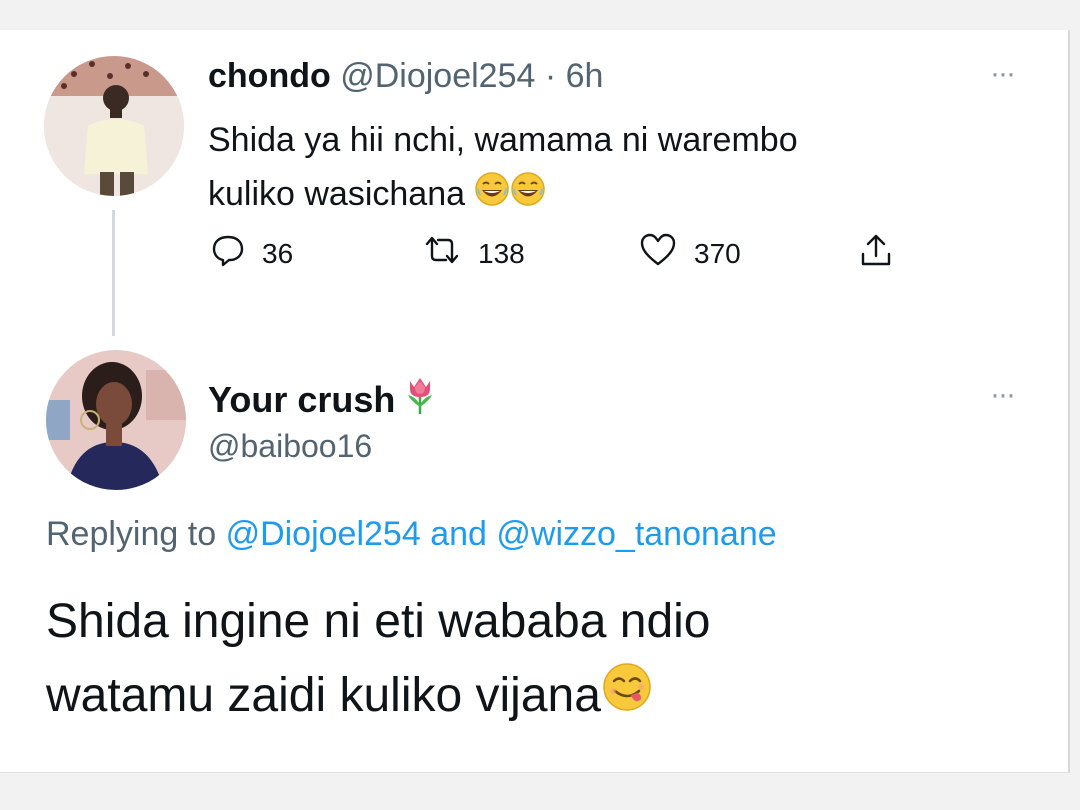 This screenshot has height=810, width=1080. I want to click on like-count: 370, so click(717, 253).